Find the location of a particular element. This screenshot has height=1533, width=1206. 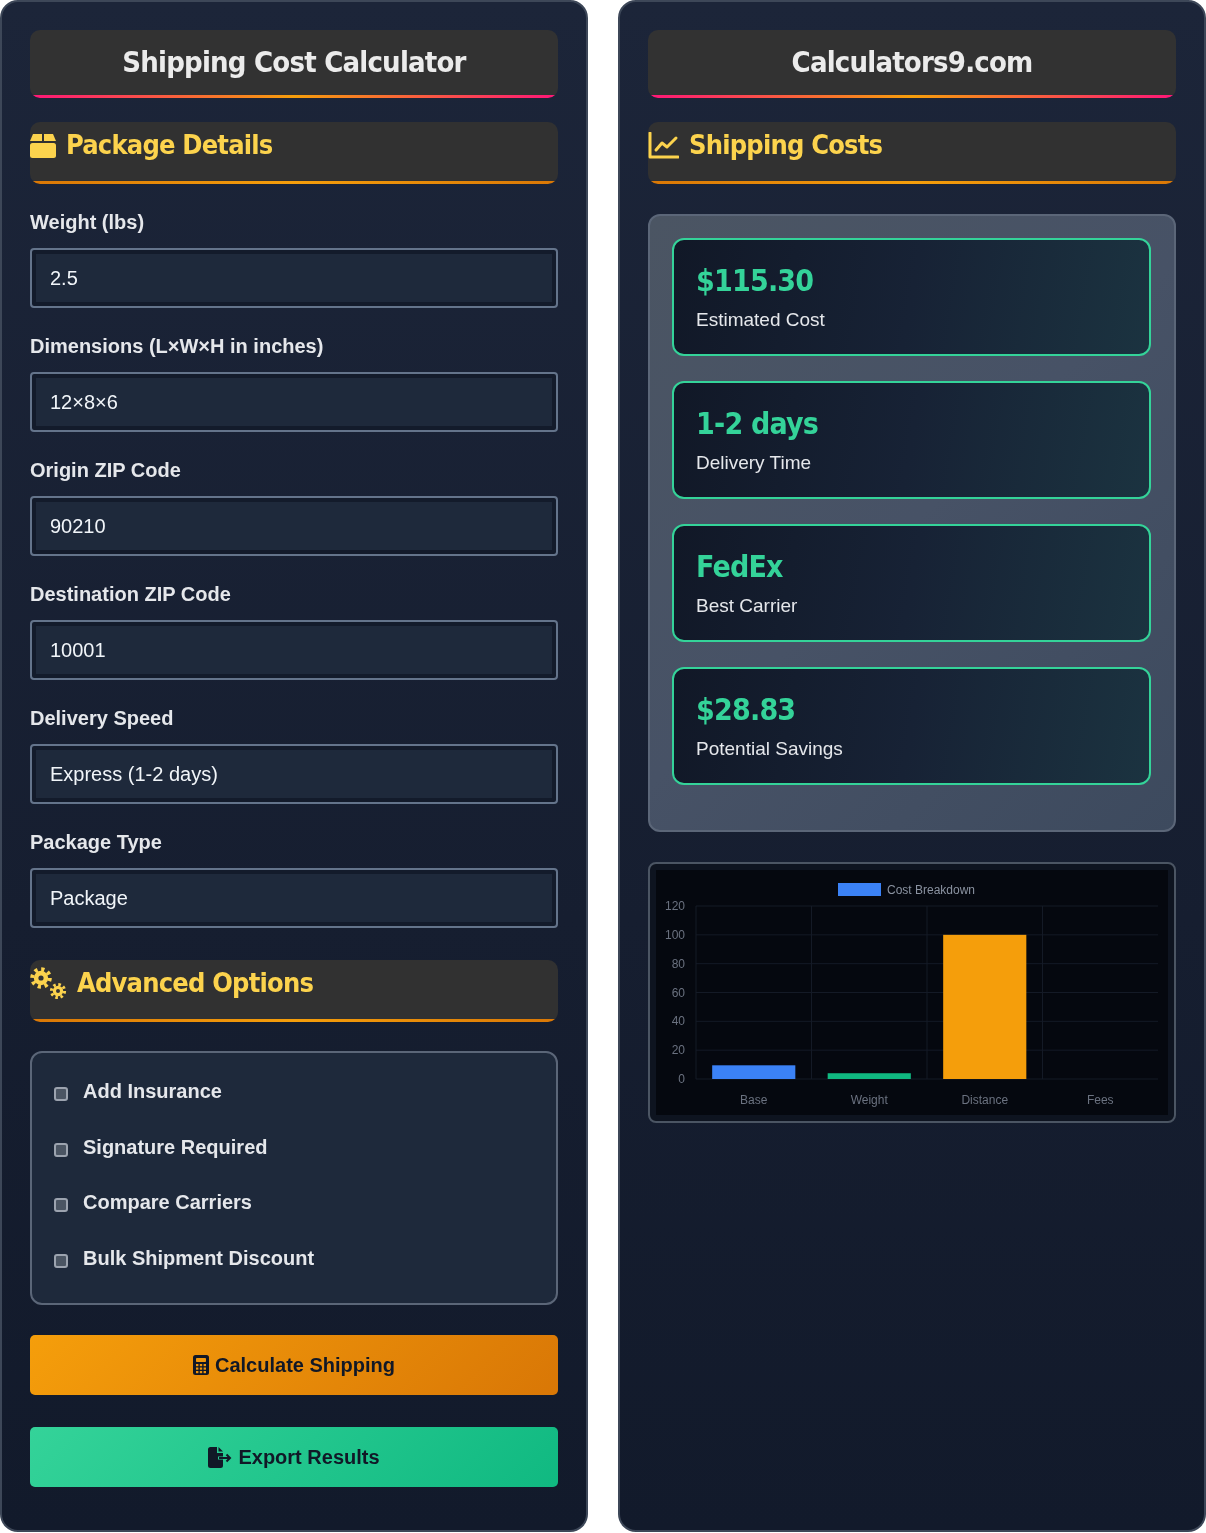

input-field: 10001 is located at coordinates (294, 650).